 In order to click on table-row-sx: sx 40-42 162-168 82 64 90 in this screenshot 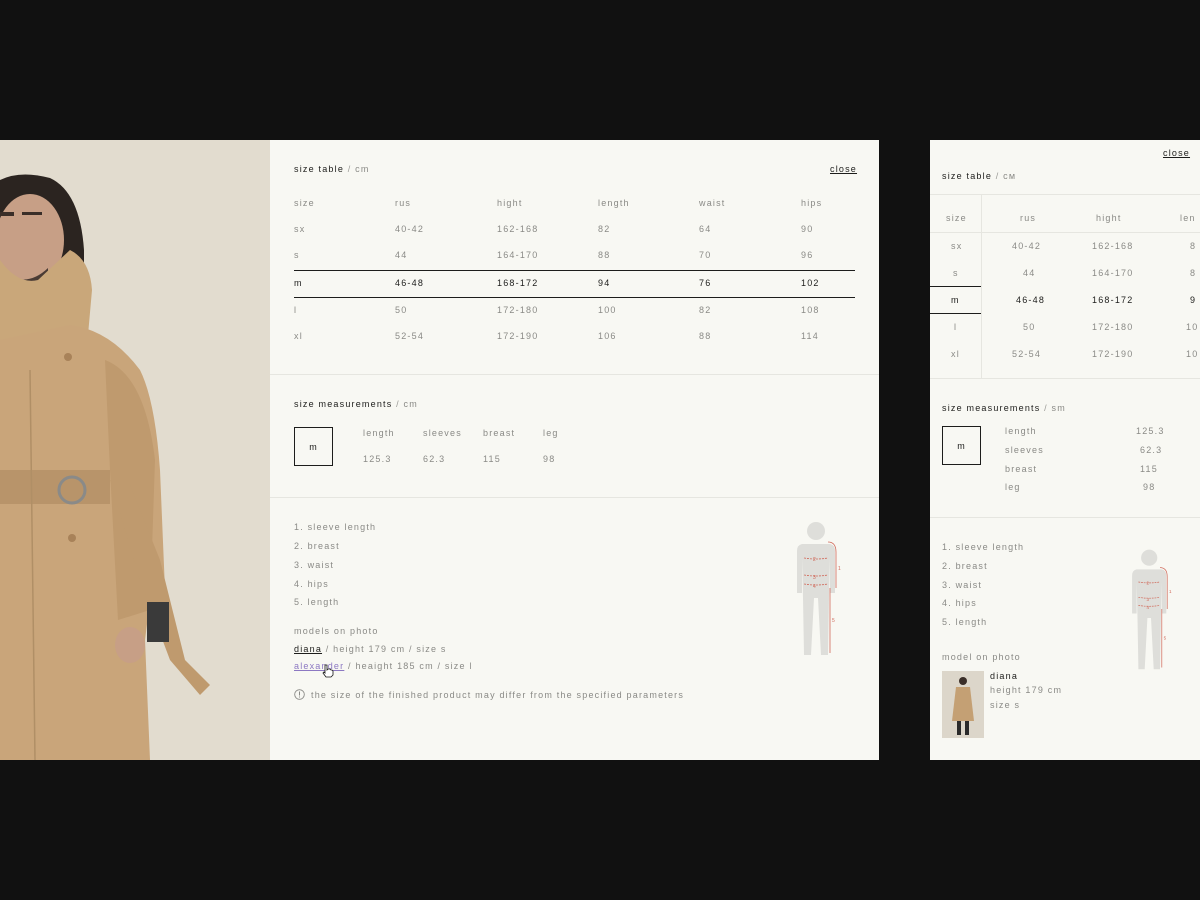, I will do `click(574, 237)`.